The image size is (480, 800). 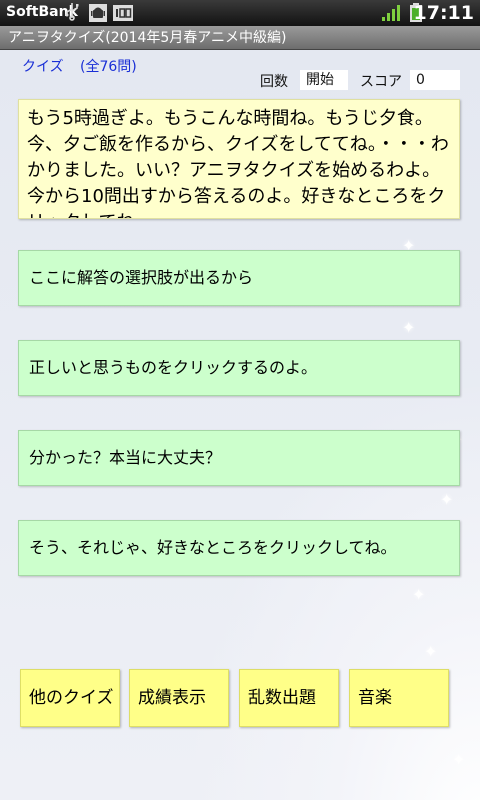 I want to click on answer-choice-2: 正しいと思うものをクリックするのよ。, so click(x=239, y=368).